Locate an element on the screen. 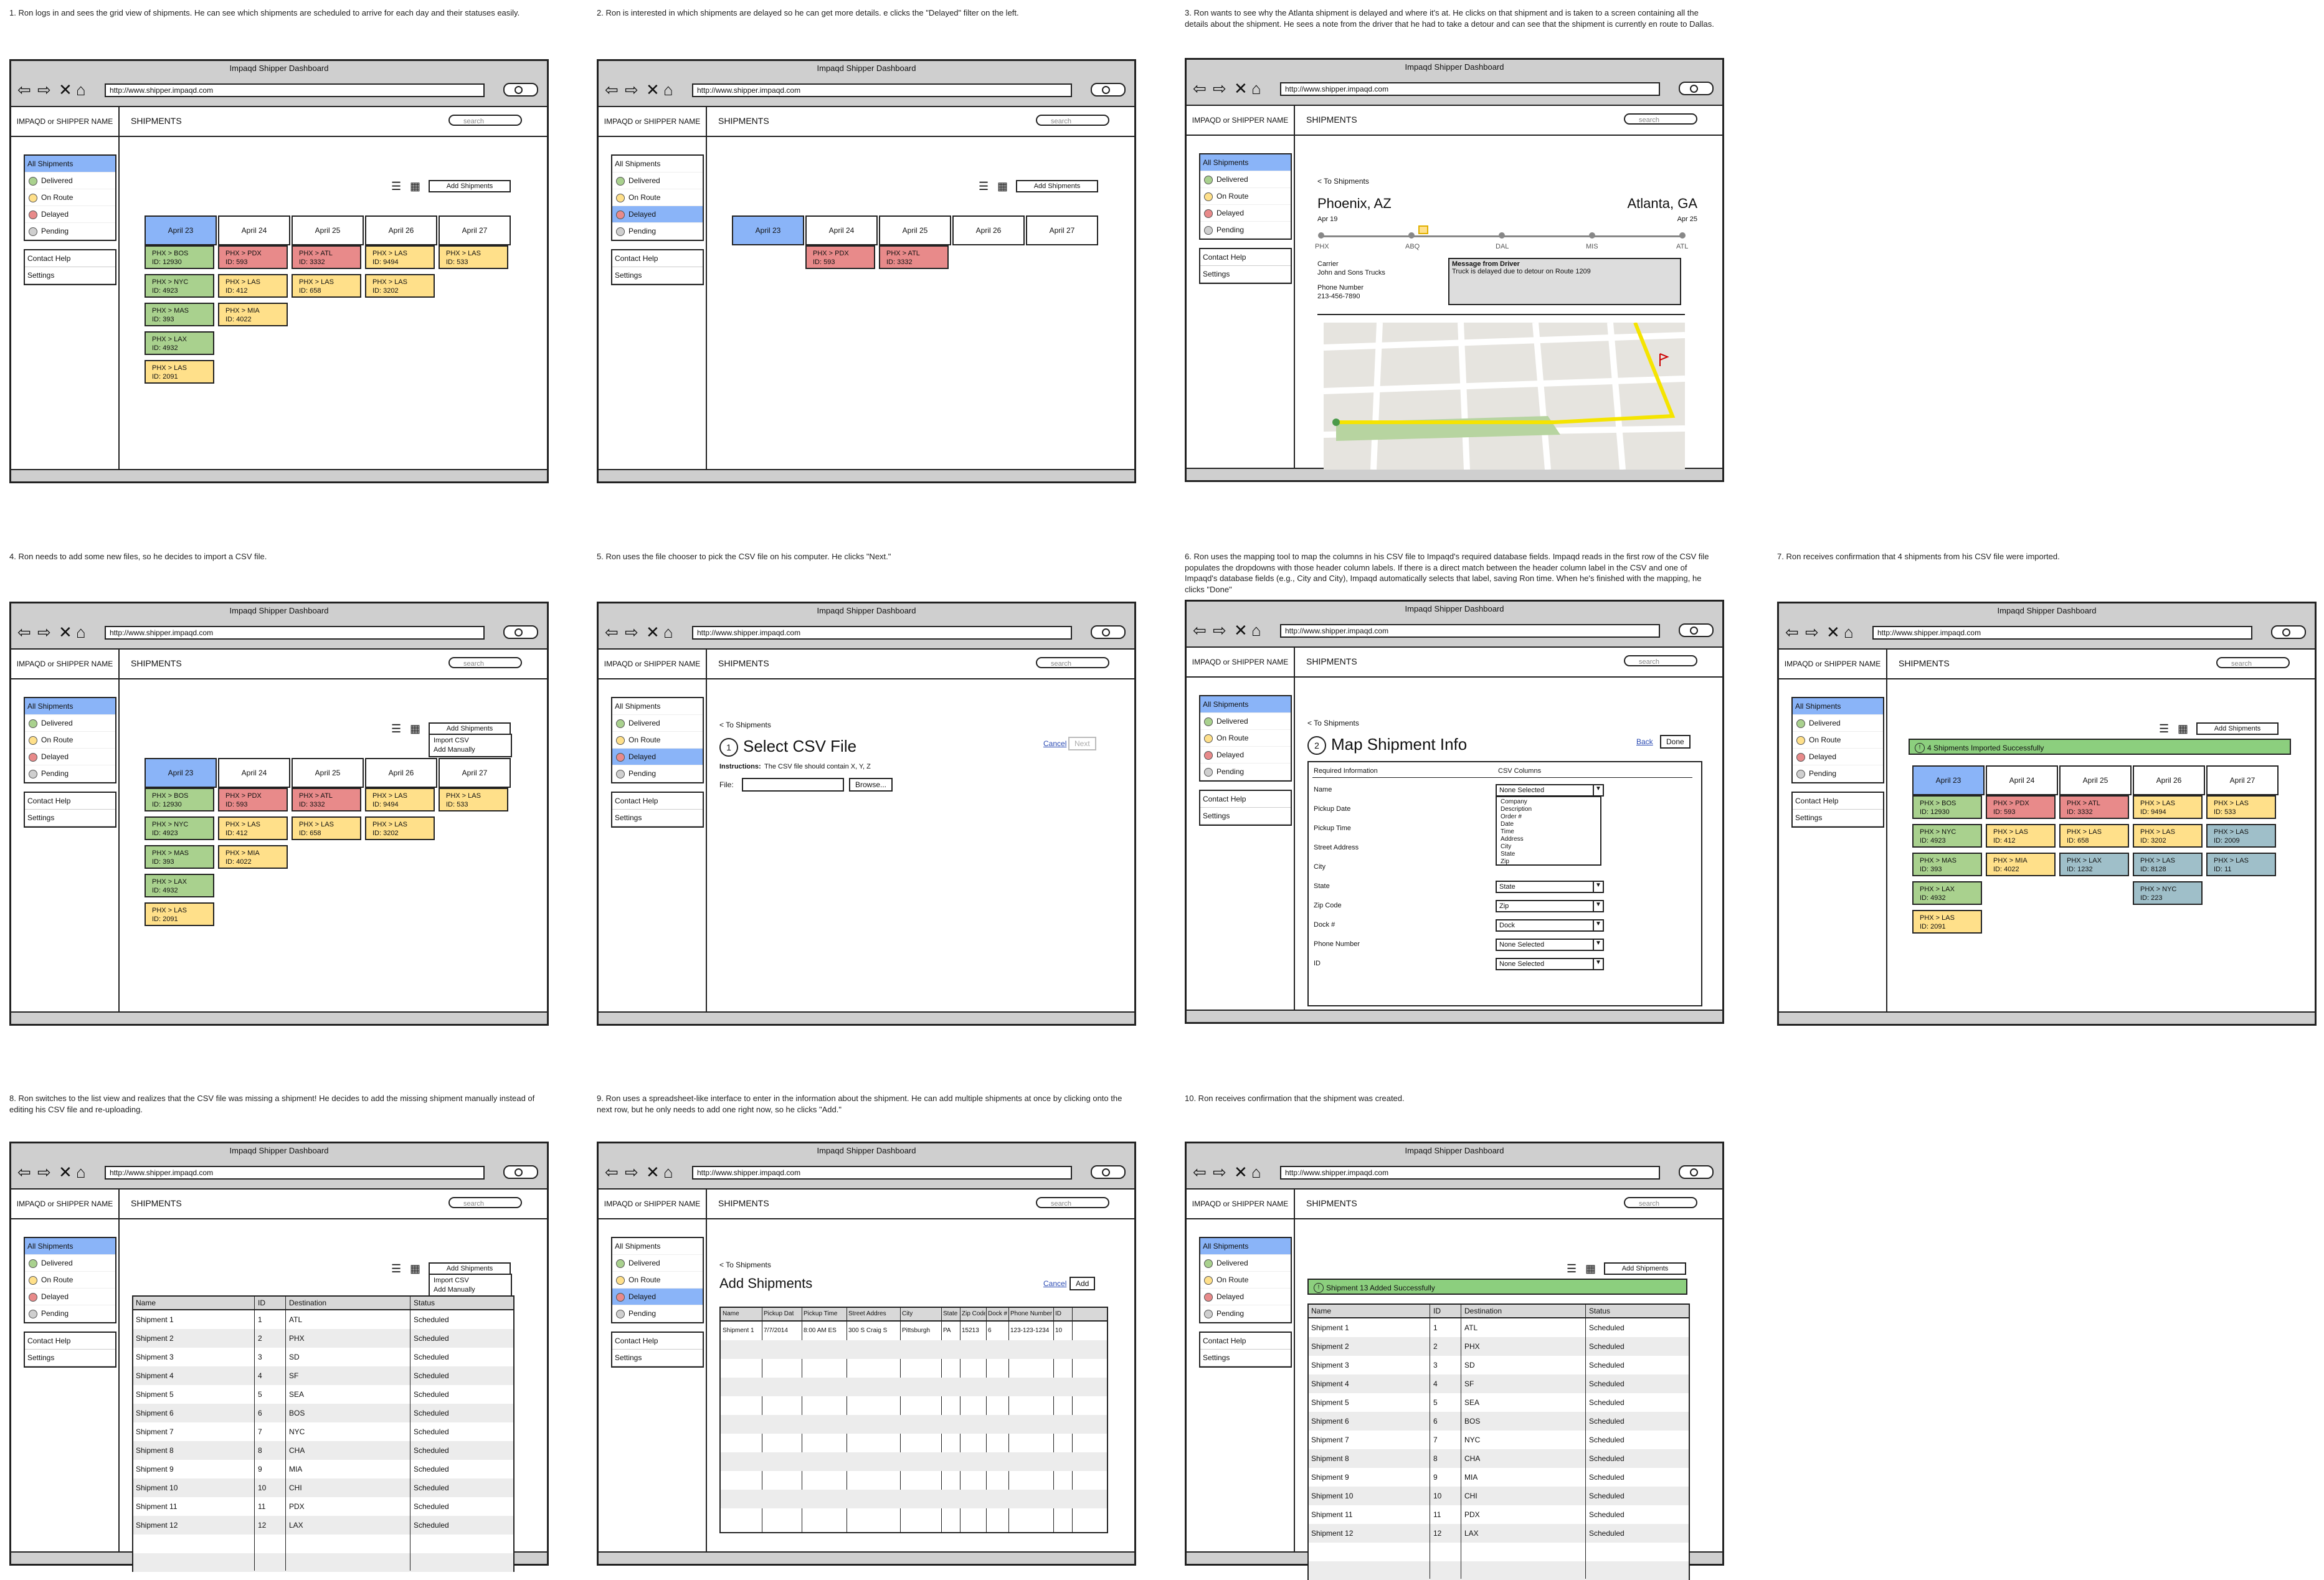 This screenshot has width=2324, height=1580. table-row: Shipment 4 4 SF Scheduled is located at coordinates (323, 1375).